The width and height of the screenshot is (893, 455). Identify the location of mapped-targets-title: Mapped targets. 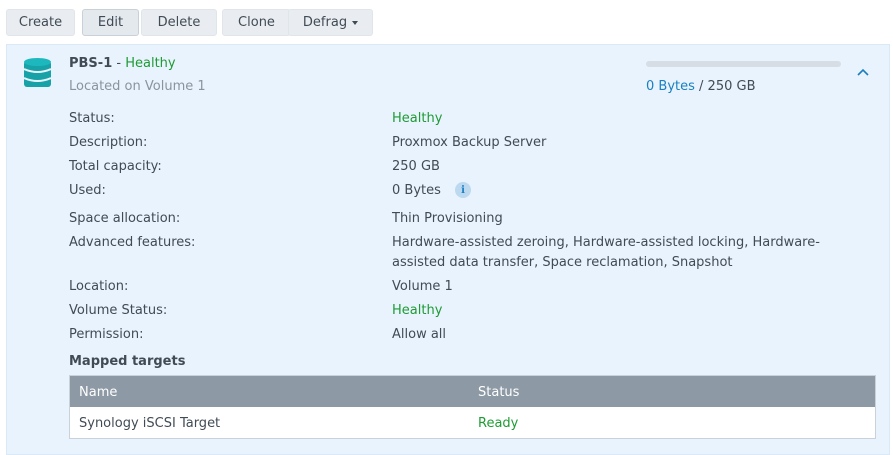
(127, 361).